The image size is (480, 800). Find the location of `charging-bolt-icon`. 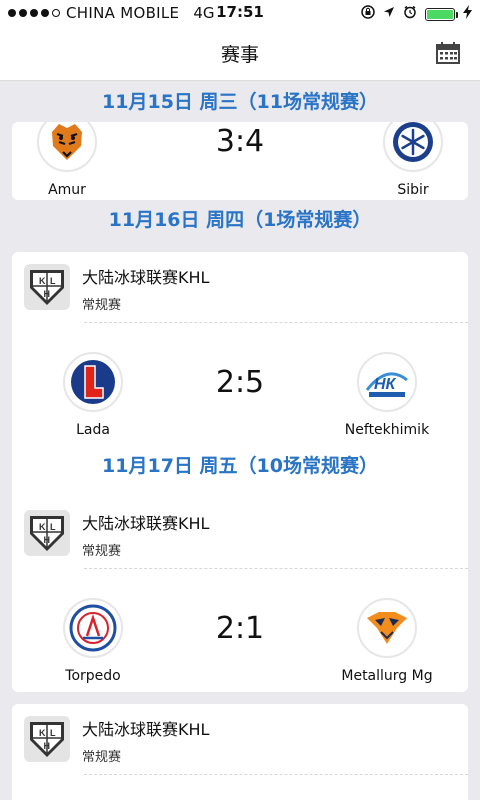

charging-bolt-icon is located at coordinates (467, 14).